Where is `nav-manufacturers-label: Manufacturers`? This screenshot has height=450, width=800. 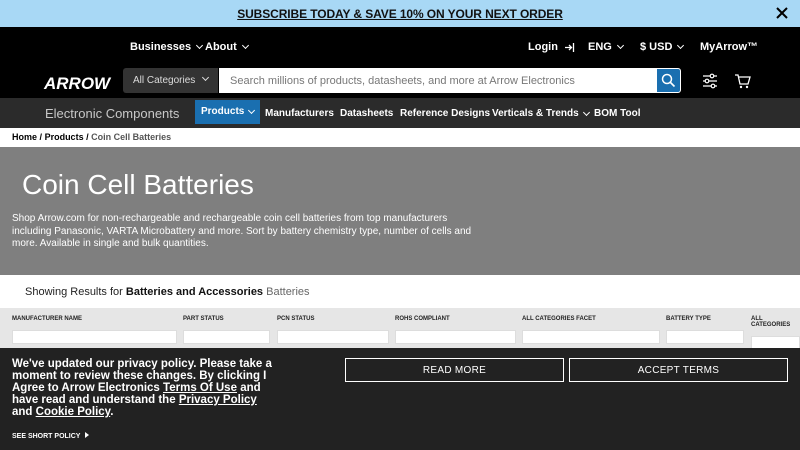
nav-manufacturers-label: Manufacturers is located at coordinates (299, 113).